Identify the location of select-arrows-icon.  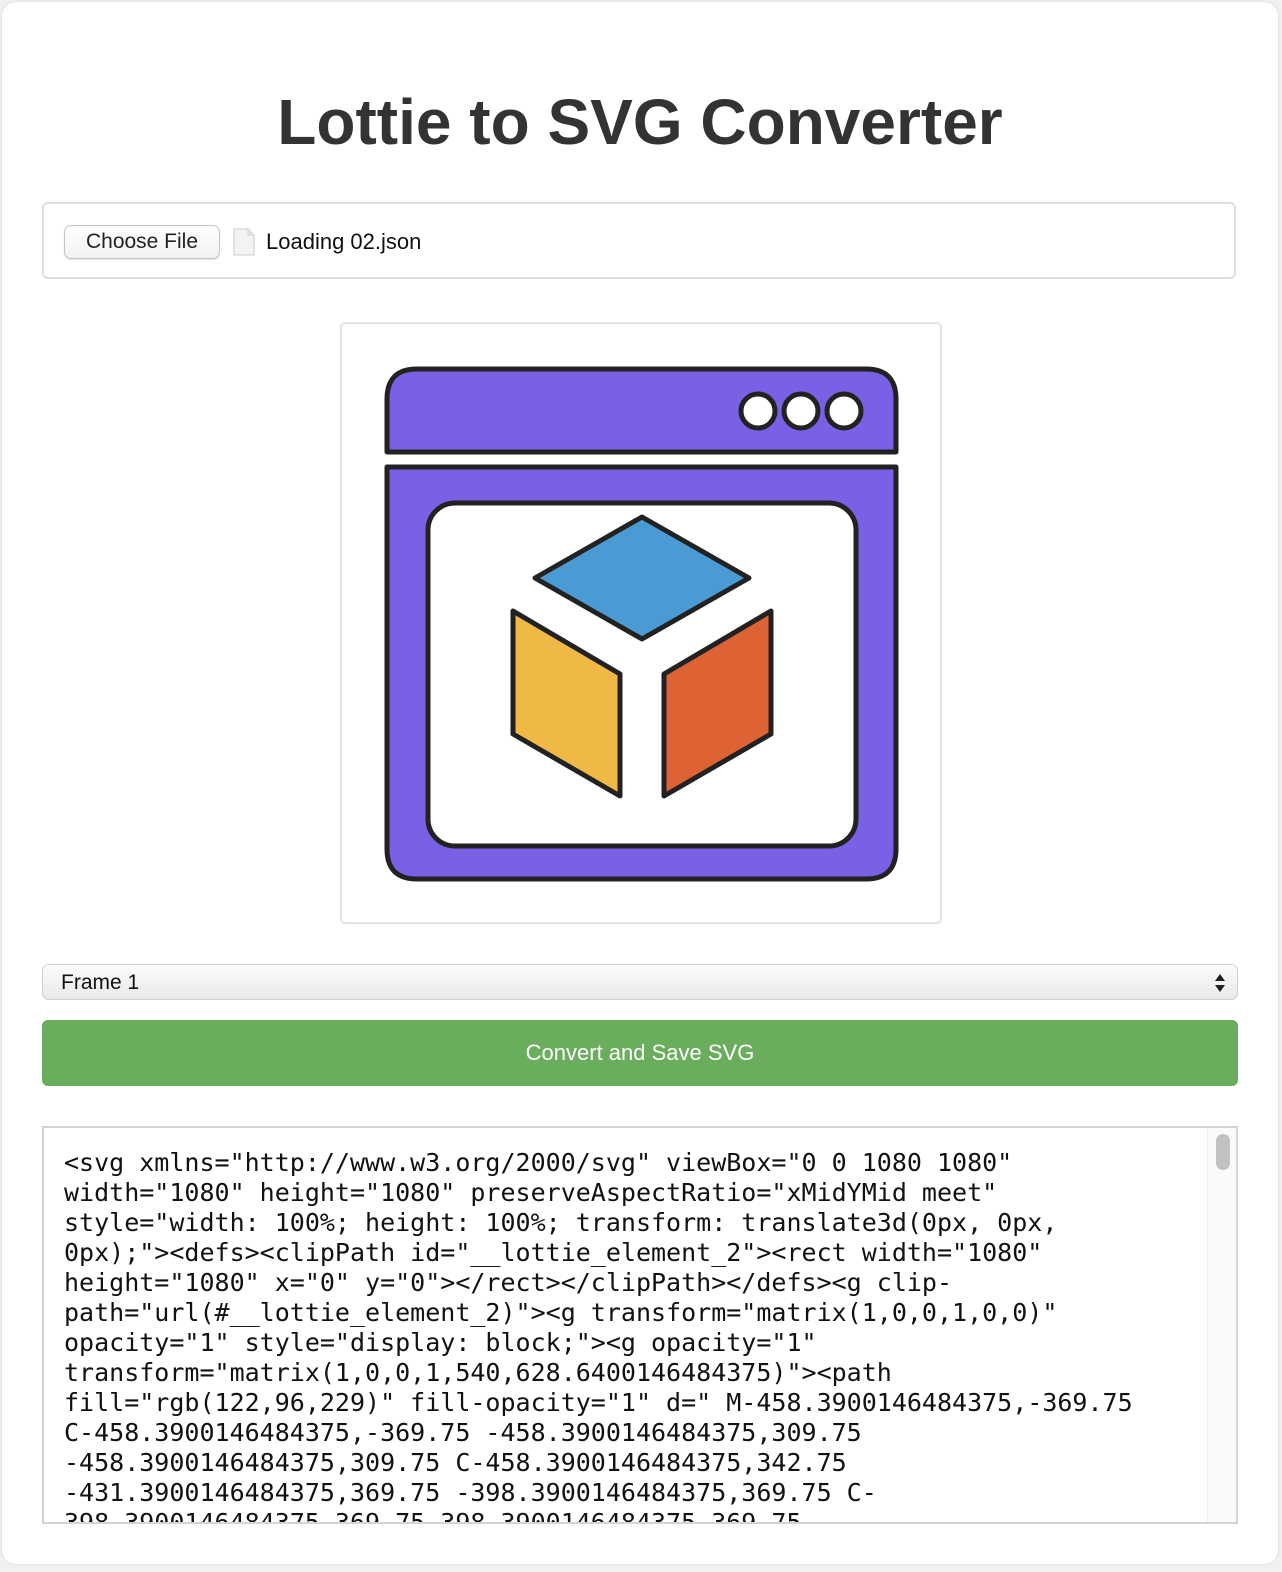
(1220, 983).